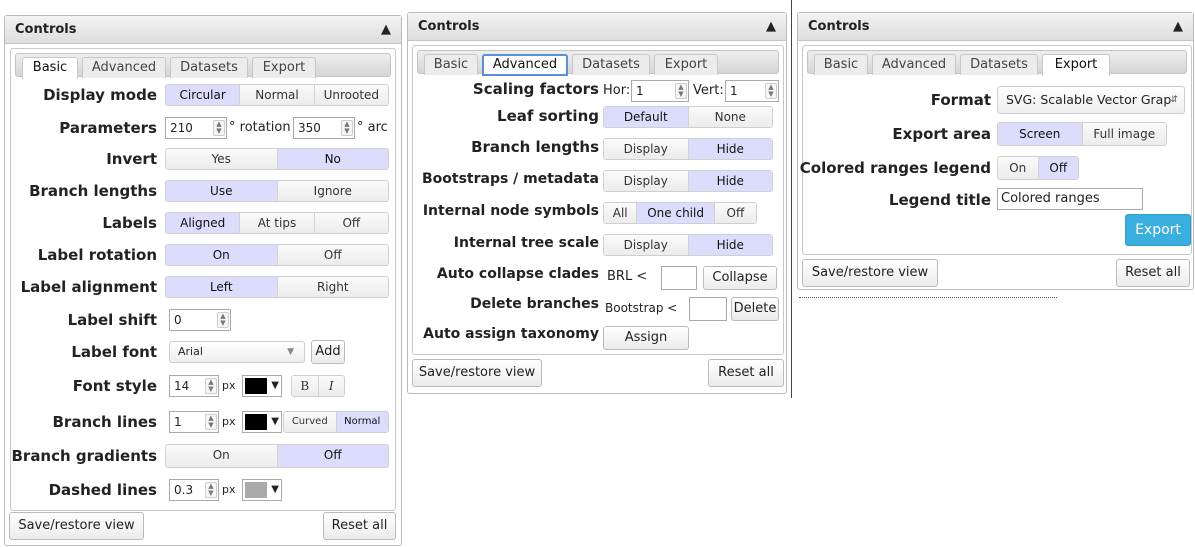 The width and height of the screenshot is (1195, 547). I want to click on rotation-value: 210, so click(181, 128).